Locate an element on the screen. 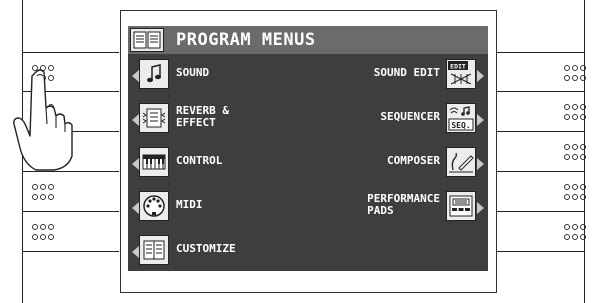 This screenshot has width=605, height=303. program-menu-book-icon is located at coordinates (147, 40).